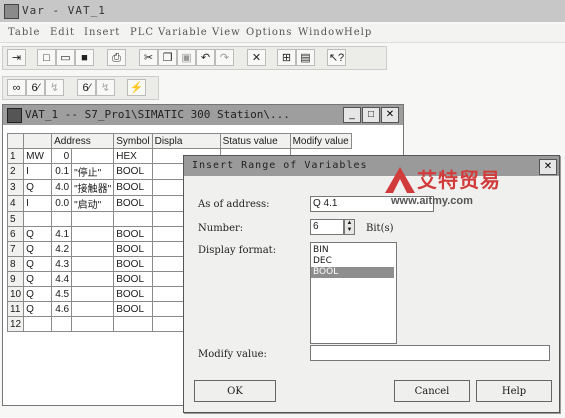  Describe the element at coordinates (305, 57) in the screenshot. I see `station-icon: ▤` at that location.